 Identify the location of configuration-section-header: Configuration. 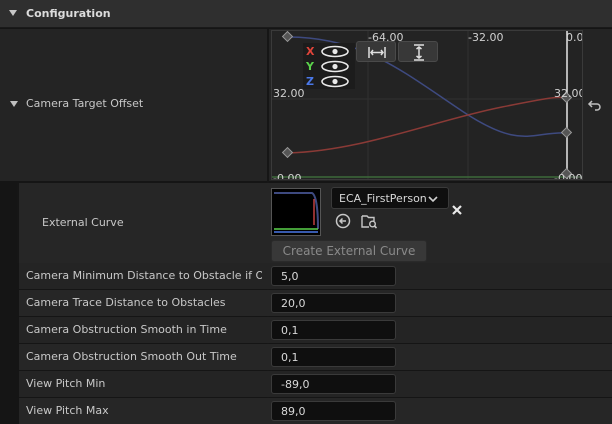
(306, 14).